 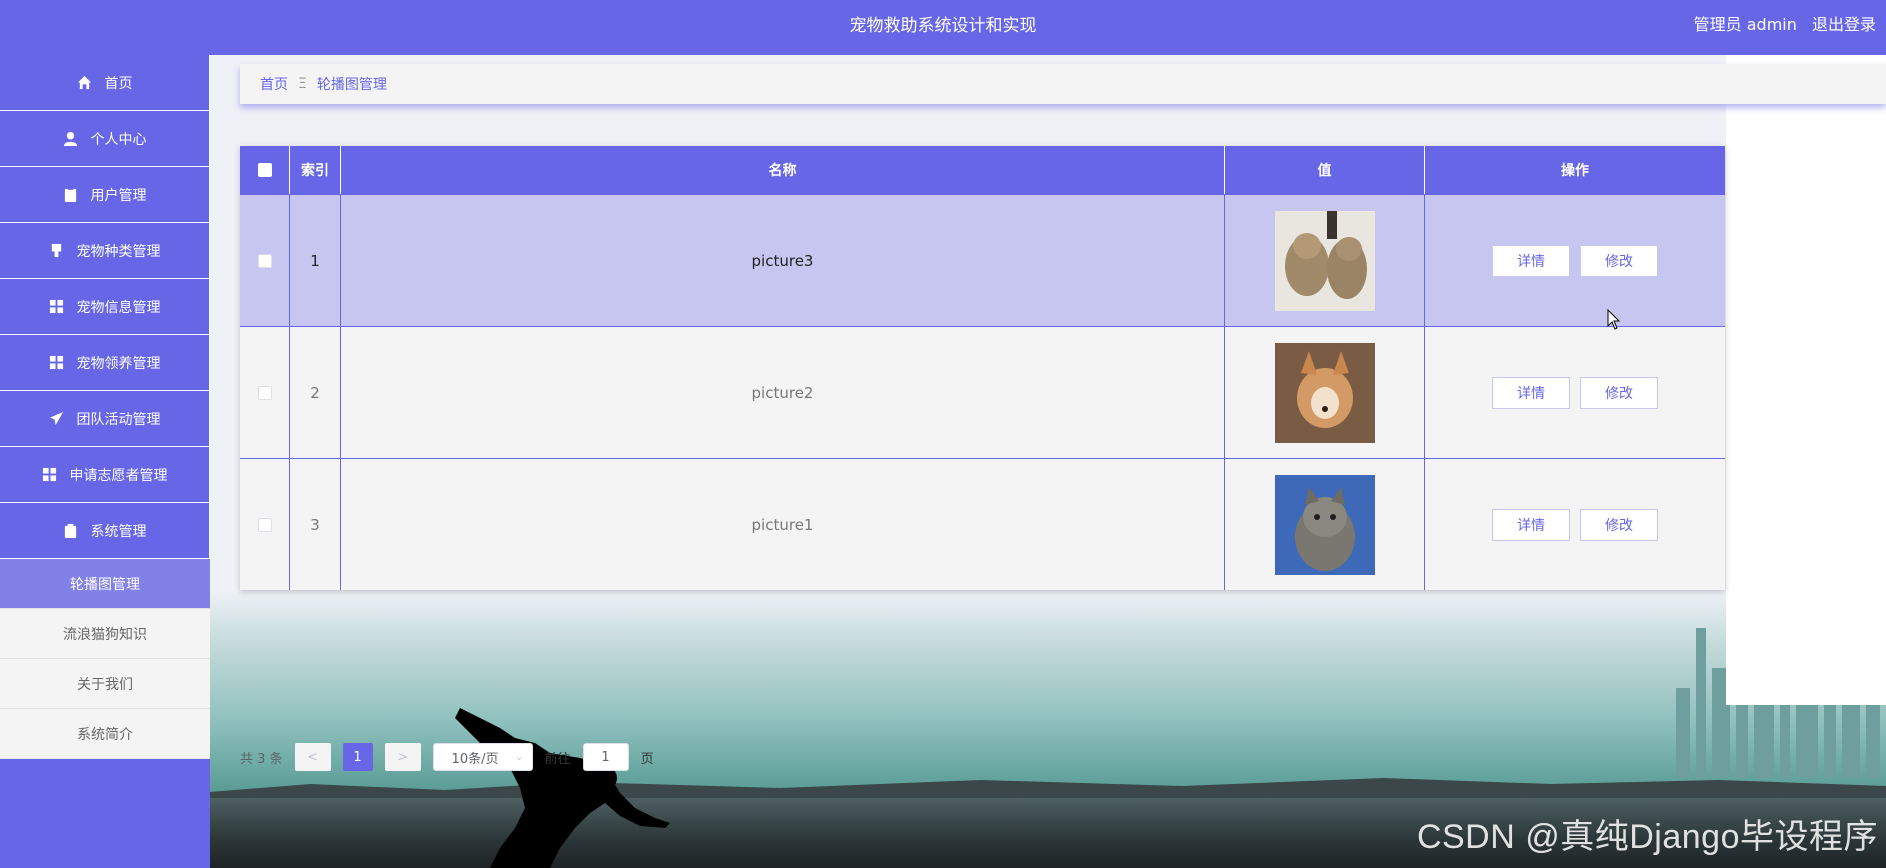 What do you see at coordinates (118, 83) in the screenshot?
I see `sidebar-item-label: 首页` at bounding box center [118, 83].